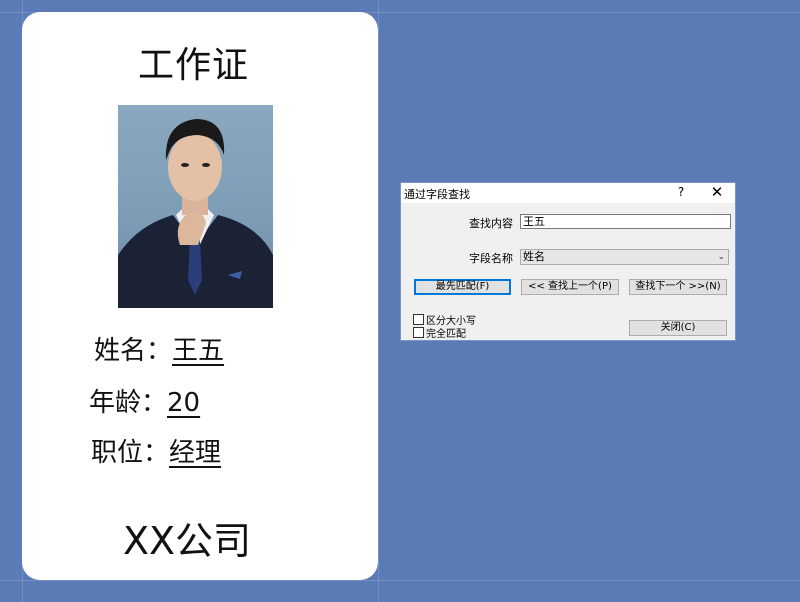 This screenshot has width=800, height=602. I want to click on first-match-button: 最先匹配(F), so click(462, 287).